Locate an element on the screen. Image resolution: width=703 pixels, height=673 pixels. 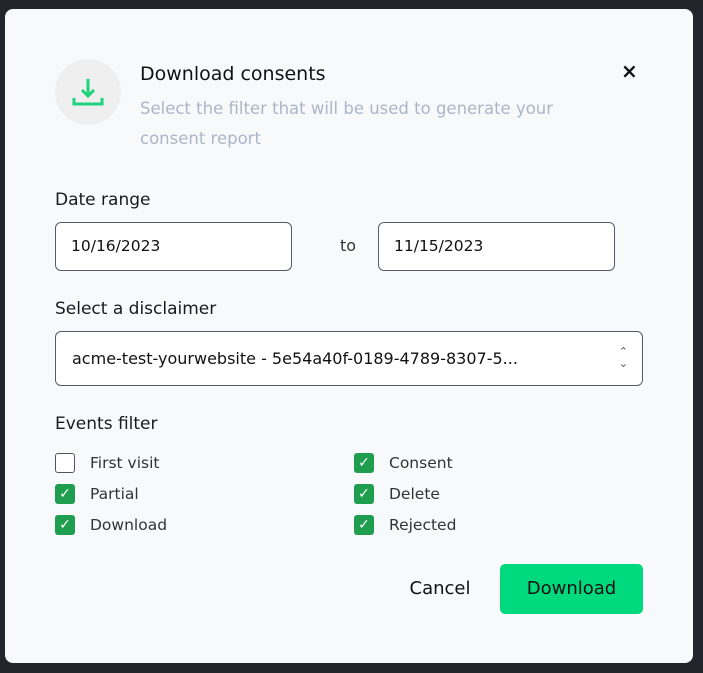
checkbox-label: Rejected is located at coordinates (423, 525).